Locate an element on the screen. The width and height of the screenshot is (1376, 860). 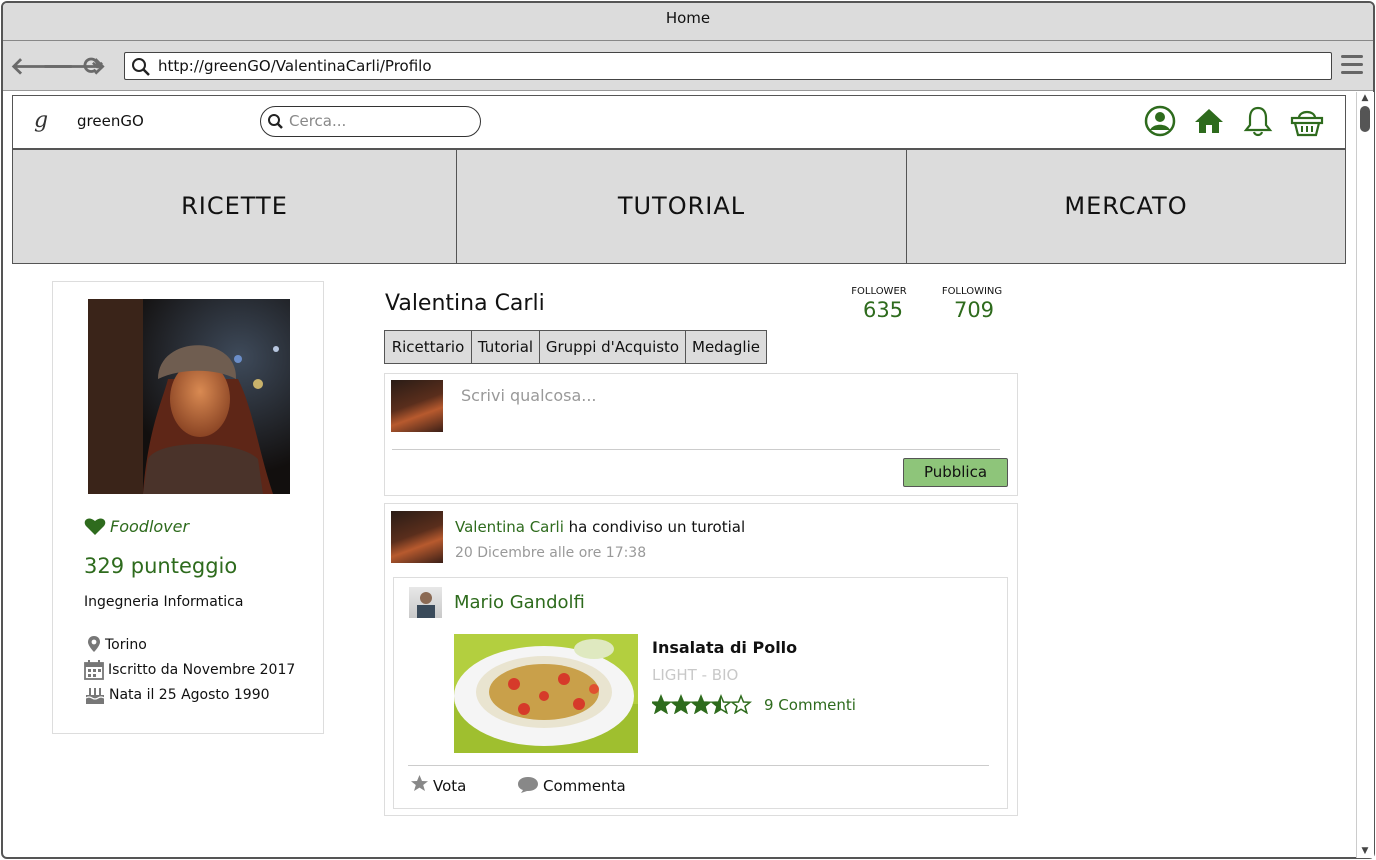
comments-link: 9 Commenti is located at coordinates (810, 705).